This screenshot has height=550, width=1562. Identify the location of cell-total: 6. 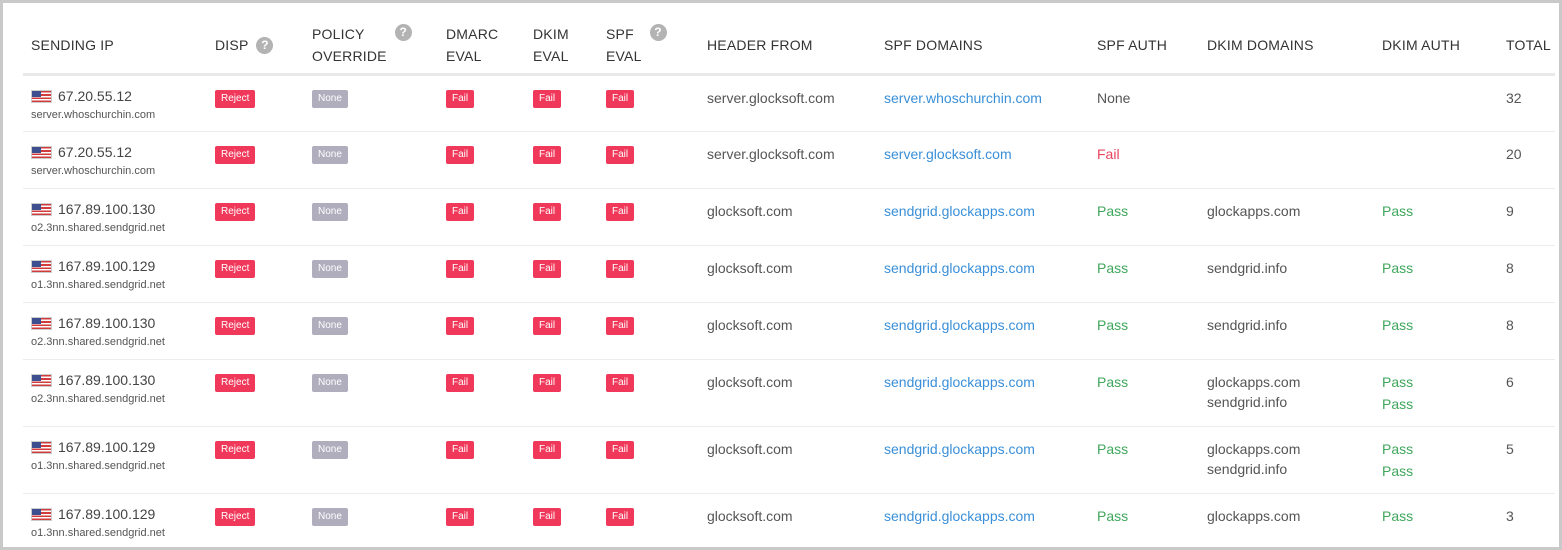
(1526, 393).